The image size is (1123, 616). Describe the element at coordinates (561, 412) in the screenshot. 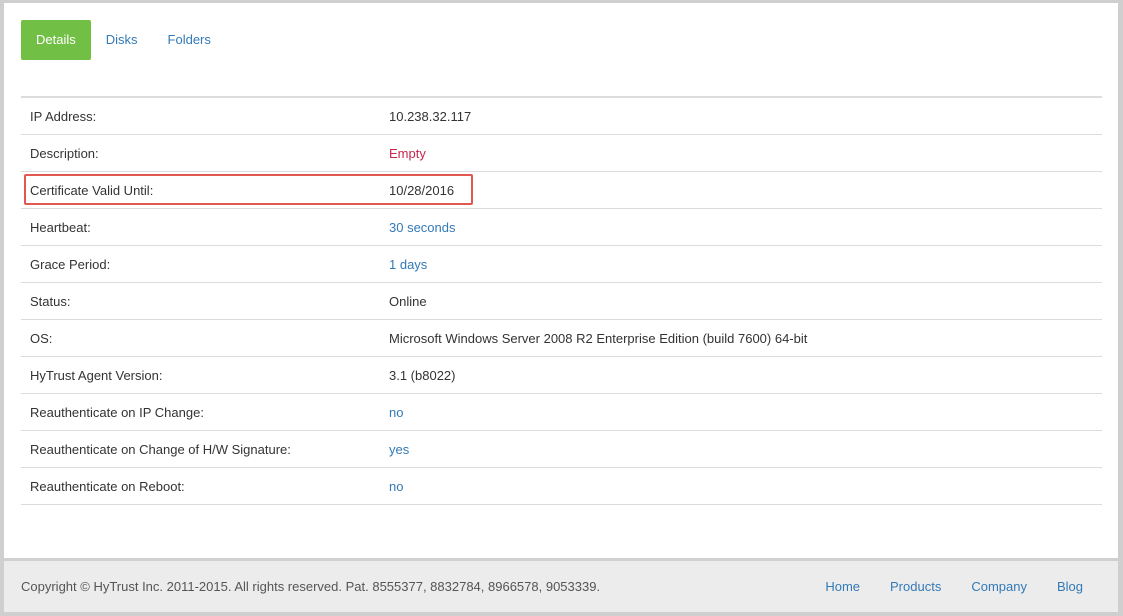

I see `detail-row-reauth-ip-change: Reauthenticate on IP Change: no` at that location.